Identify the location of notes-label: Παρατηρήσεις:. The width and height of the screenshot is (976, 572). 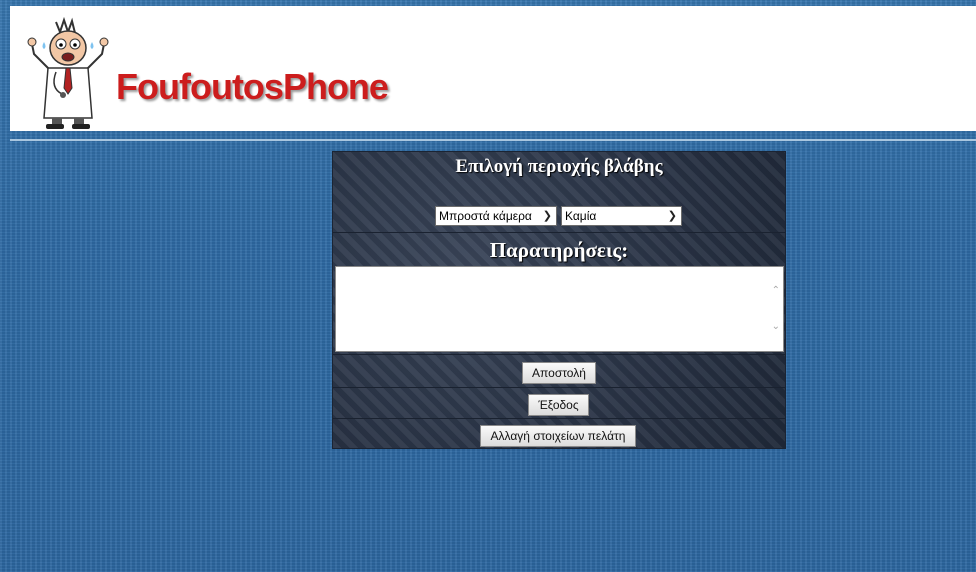
(559, 250).